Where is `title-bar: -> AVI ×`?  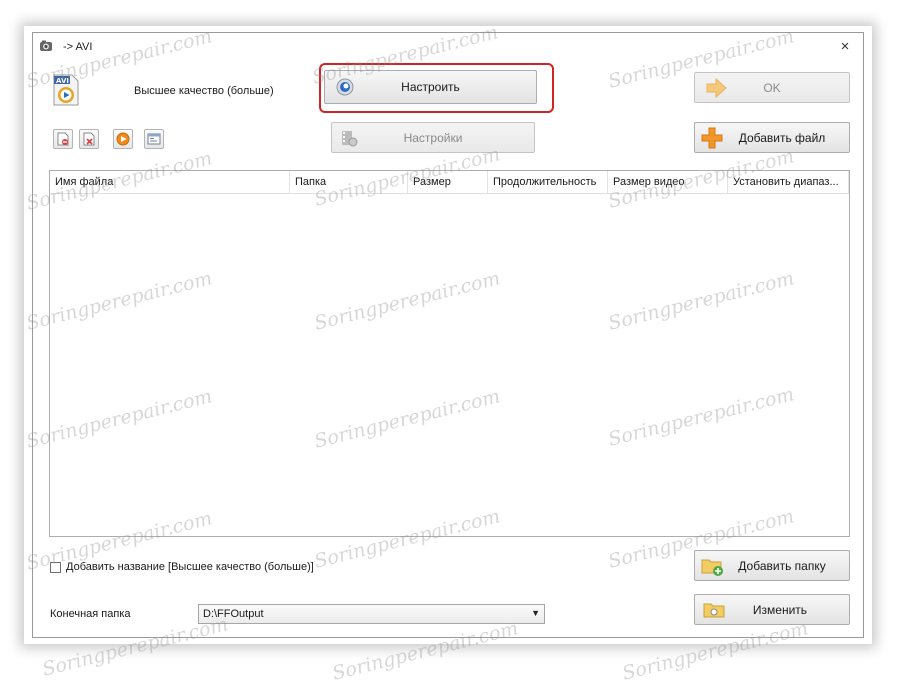
title-bar: -> AVI × is located at coordinates (448, 47).